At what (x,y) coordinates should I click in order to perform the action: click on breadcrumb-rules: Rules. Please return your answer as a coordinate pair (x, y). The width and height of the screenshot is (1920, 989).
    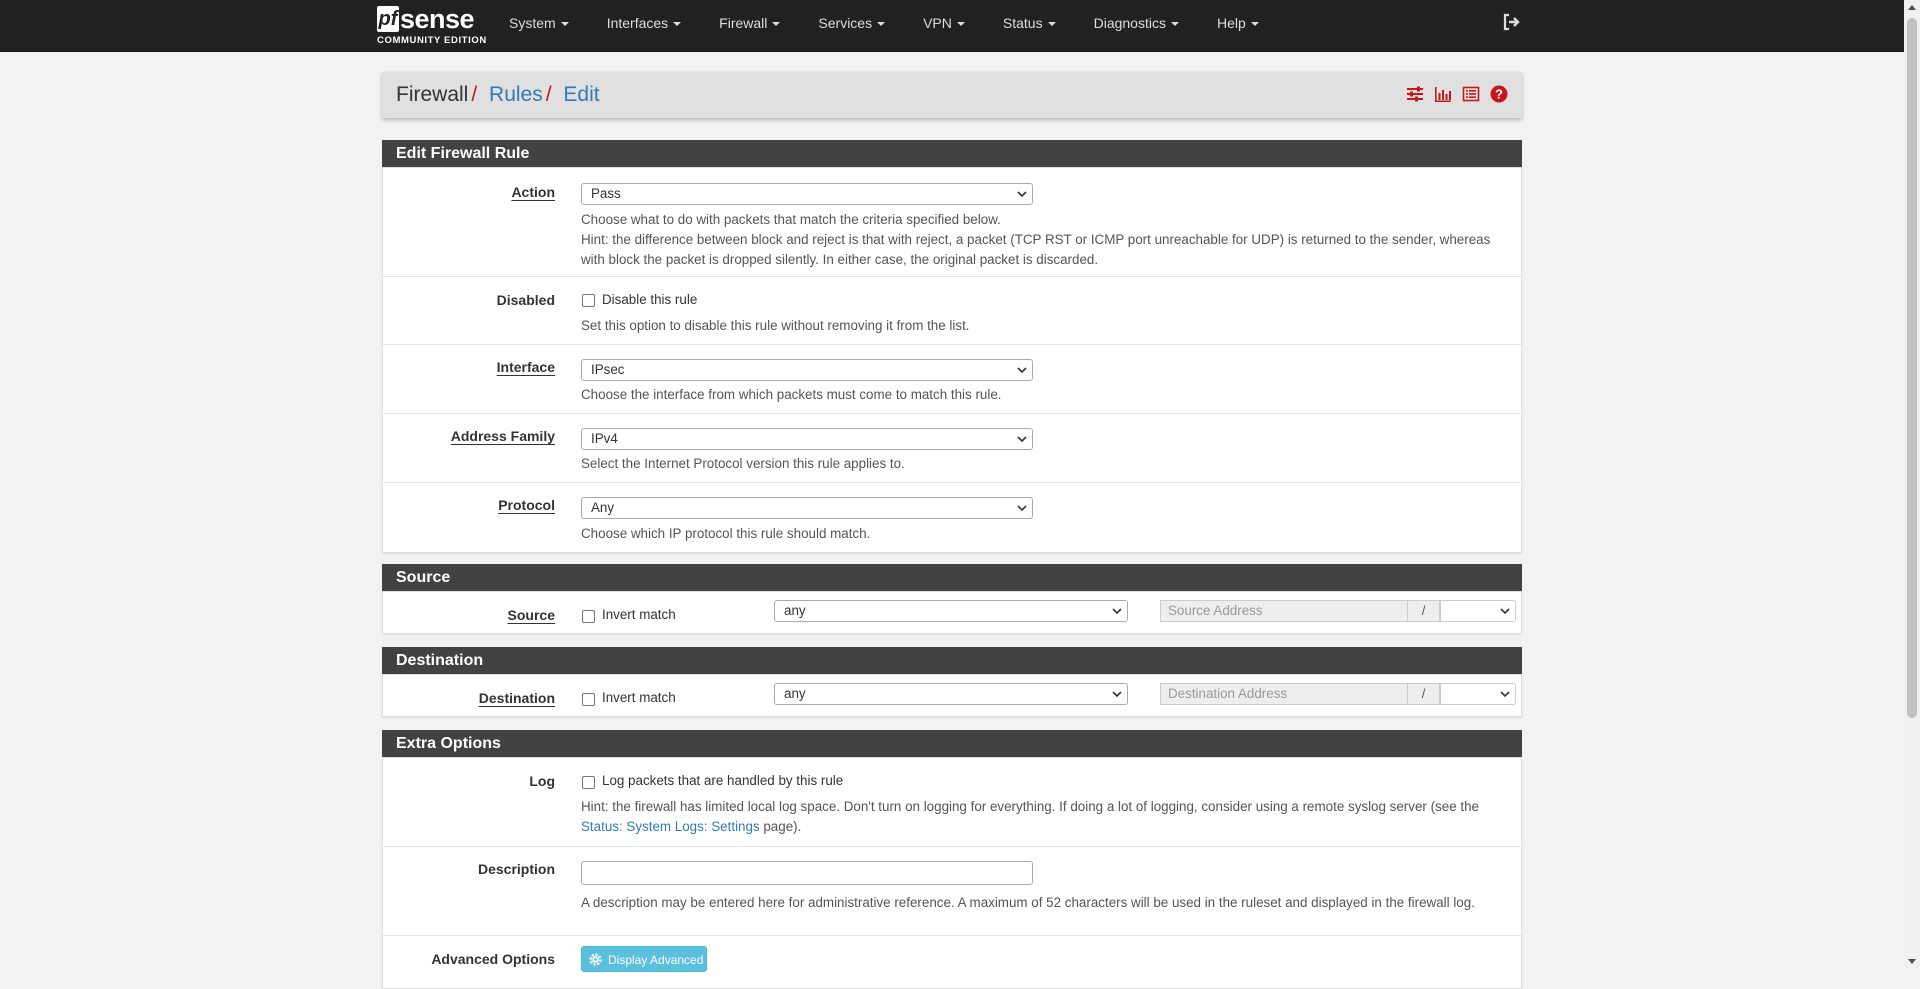
    Looking at the image, I should click on (516, 94).